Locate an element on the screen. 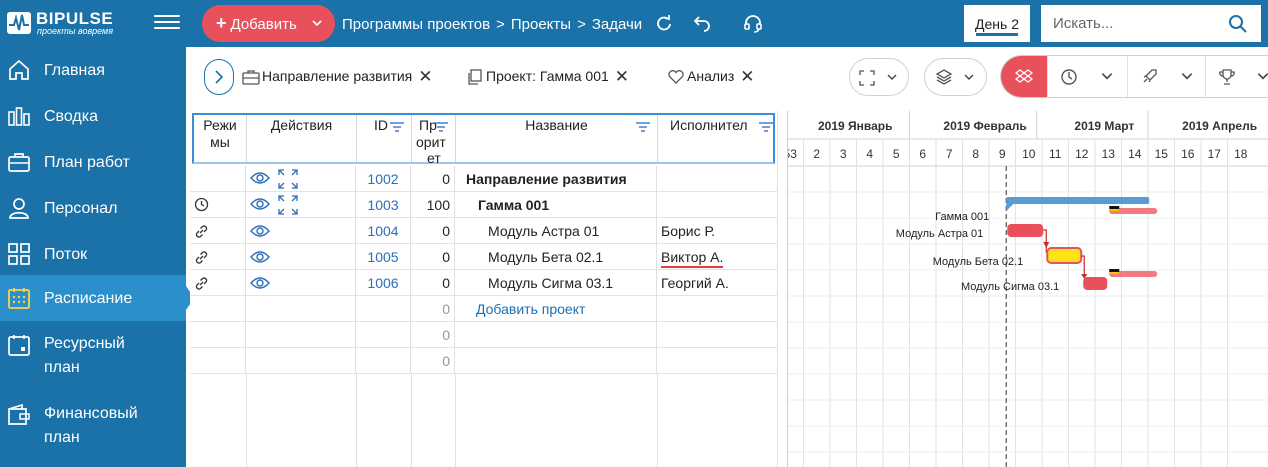  breadcrumb-item: Задачи is located at coordinates (617, 24).